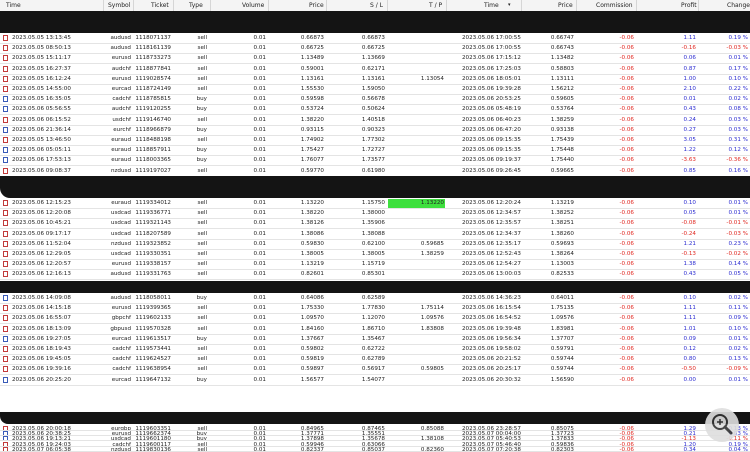 The width and height of the screenshot is (750, 452). I want to click on cell-open-price: 1.38220, so click(312, 119).